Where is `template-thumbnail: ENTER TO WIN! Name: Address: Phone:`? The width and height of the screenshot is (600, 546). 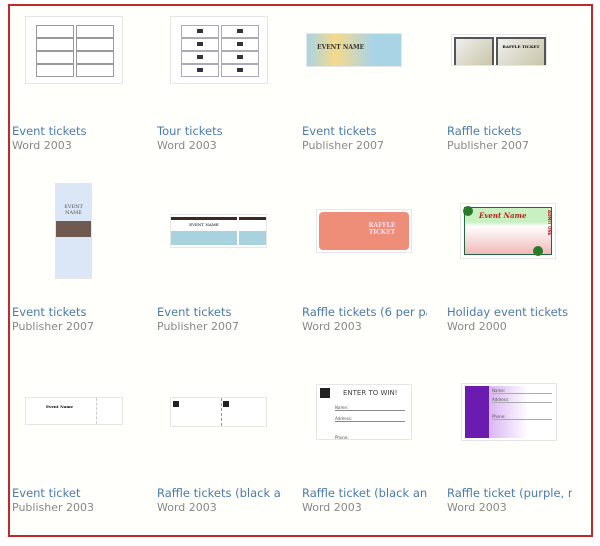
template-thumbnail: ENTER TO WIN! Name: Address: Phone: is located at coordinates (364, 412).